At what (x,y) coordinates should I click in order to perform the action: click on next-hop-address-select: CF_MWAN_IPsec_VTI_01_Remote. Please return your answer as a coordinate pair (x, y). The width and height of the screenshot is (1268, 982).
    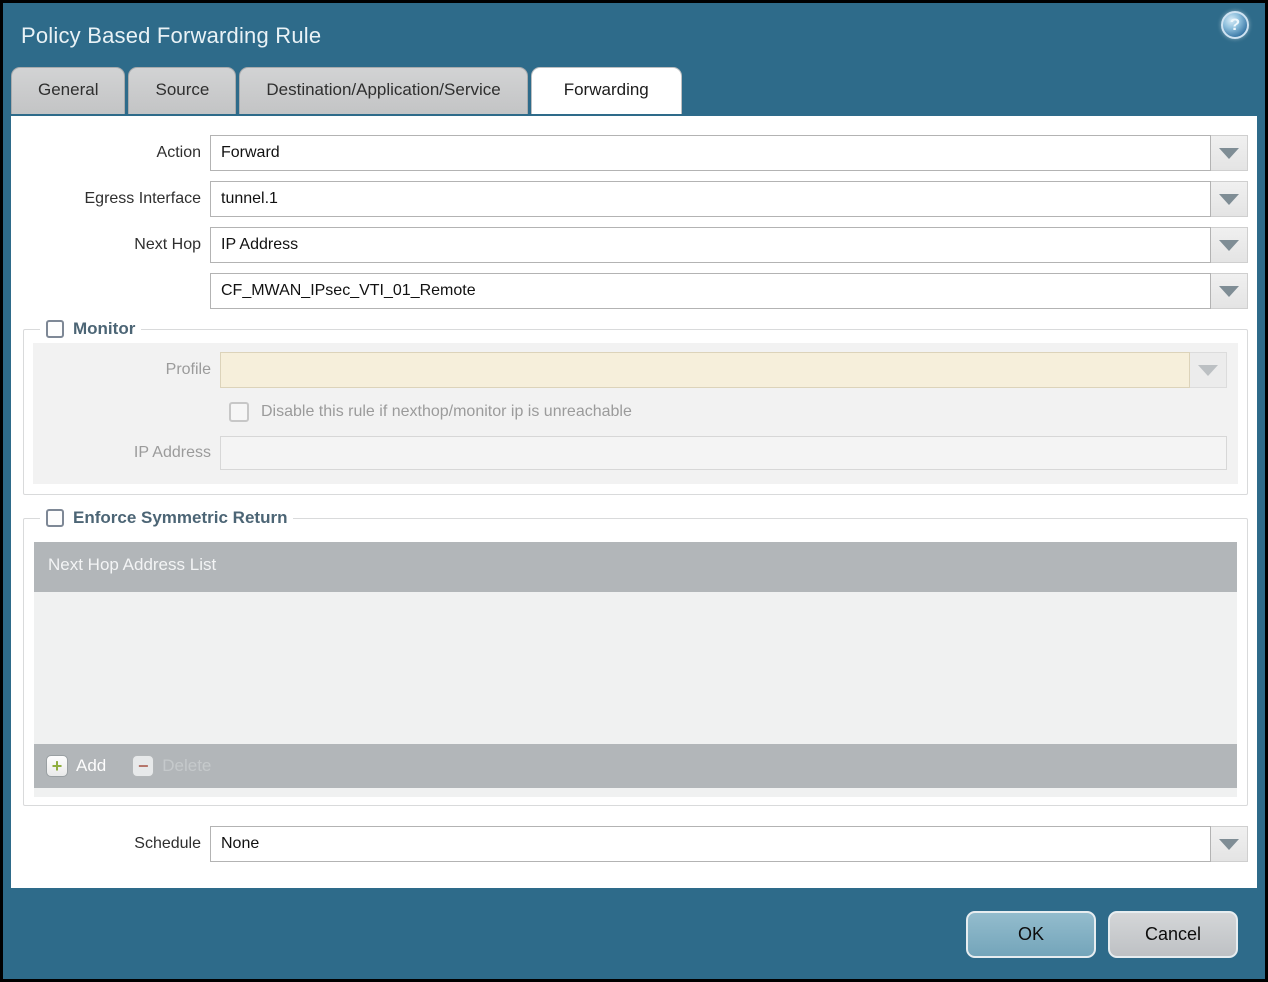
    Looking at the image, I should click on (729, 291).